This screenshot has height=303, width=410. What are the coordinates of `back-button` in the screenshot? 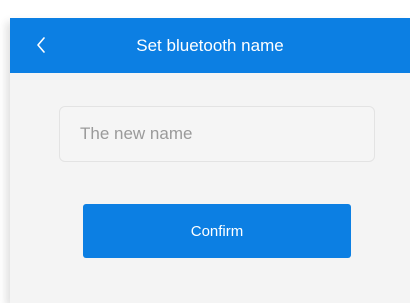 It's located at (41, 45).